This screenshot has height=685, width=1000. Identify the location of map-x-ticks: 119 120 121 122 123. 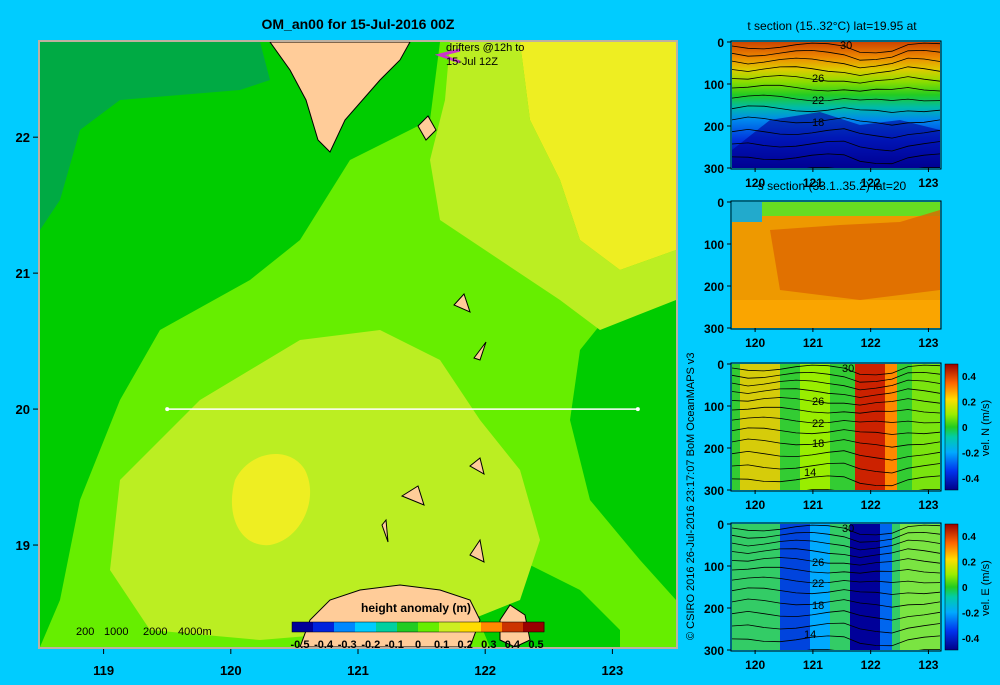
(358, 663).